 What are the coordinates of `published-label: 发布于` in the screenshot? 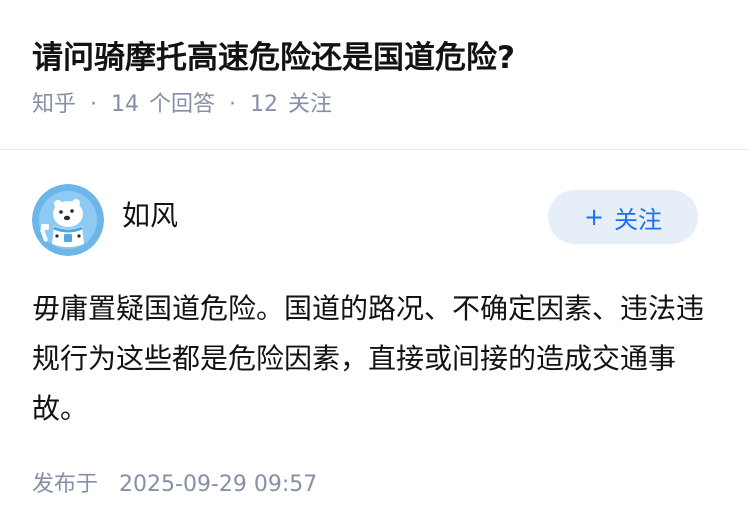 It's located at (65, 484).